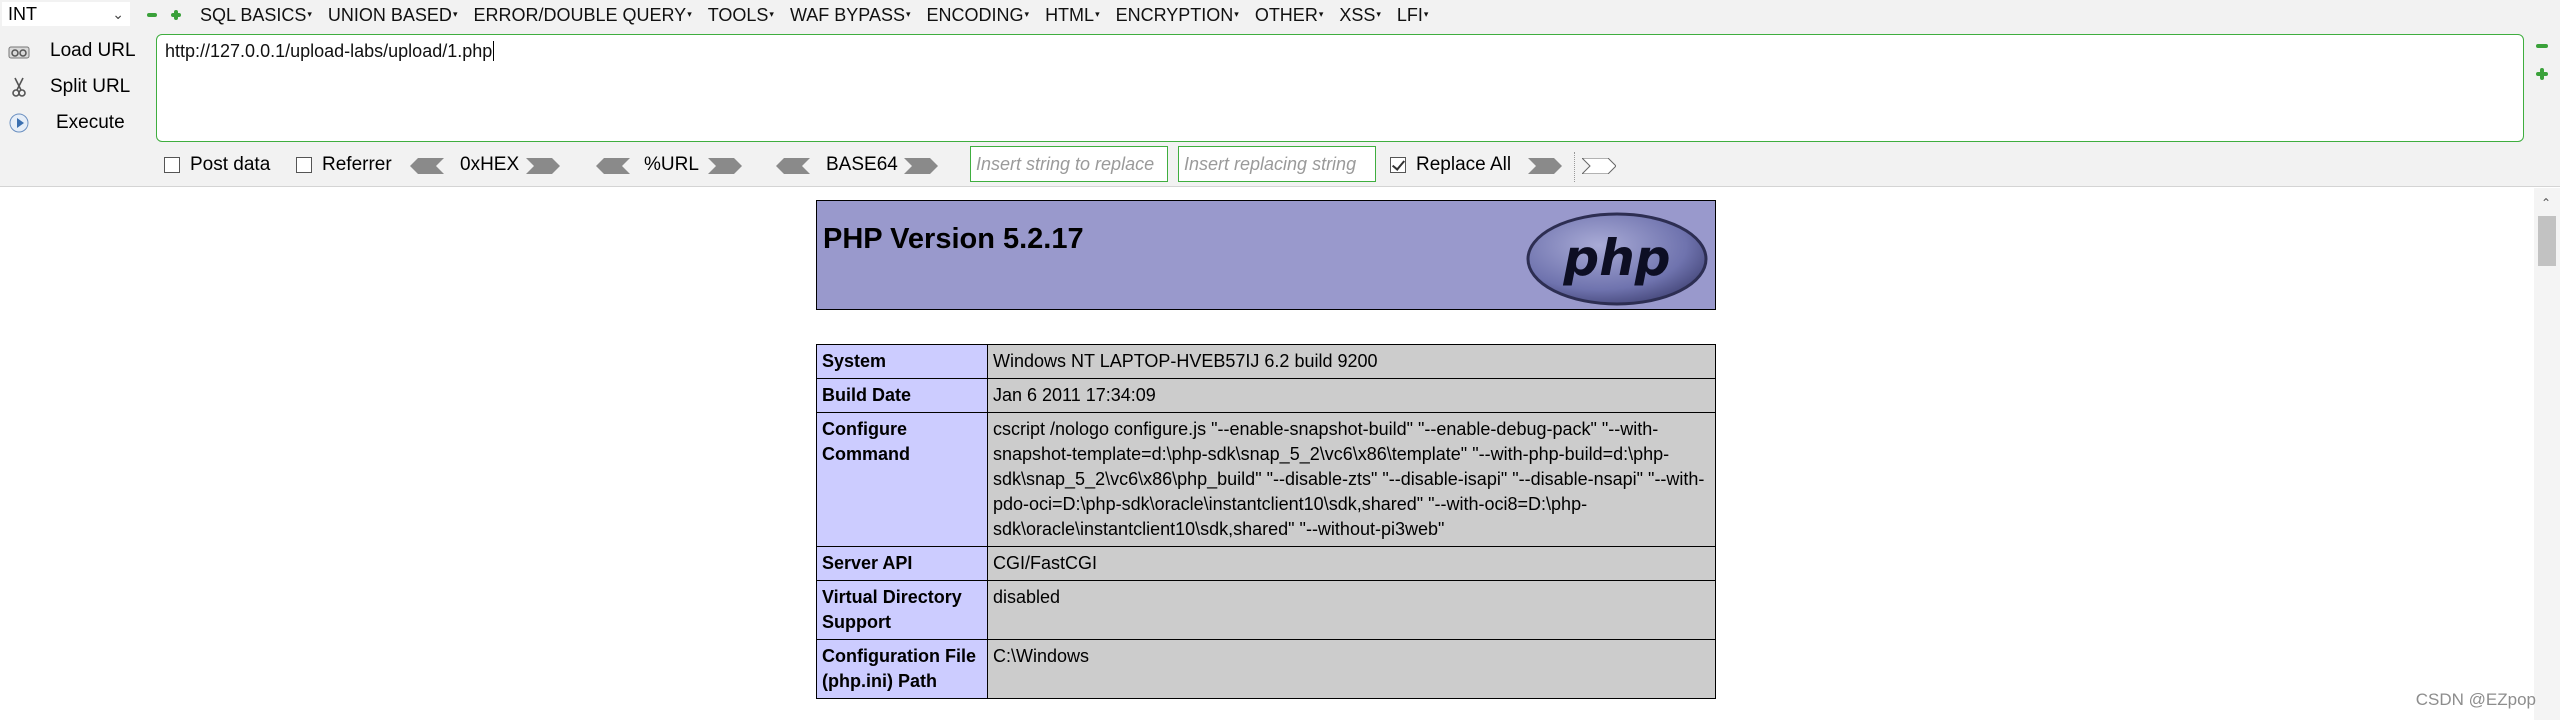 The width and height of the screenshot is (2560, 720). Describe the element at coordinates (19, 51) in the screenshot. I see `load-url-icon` at that location.